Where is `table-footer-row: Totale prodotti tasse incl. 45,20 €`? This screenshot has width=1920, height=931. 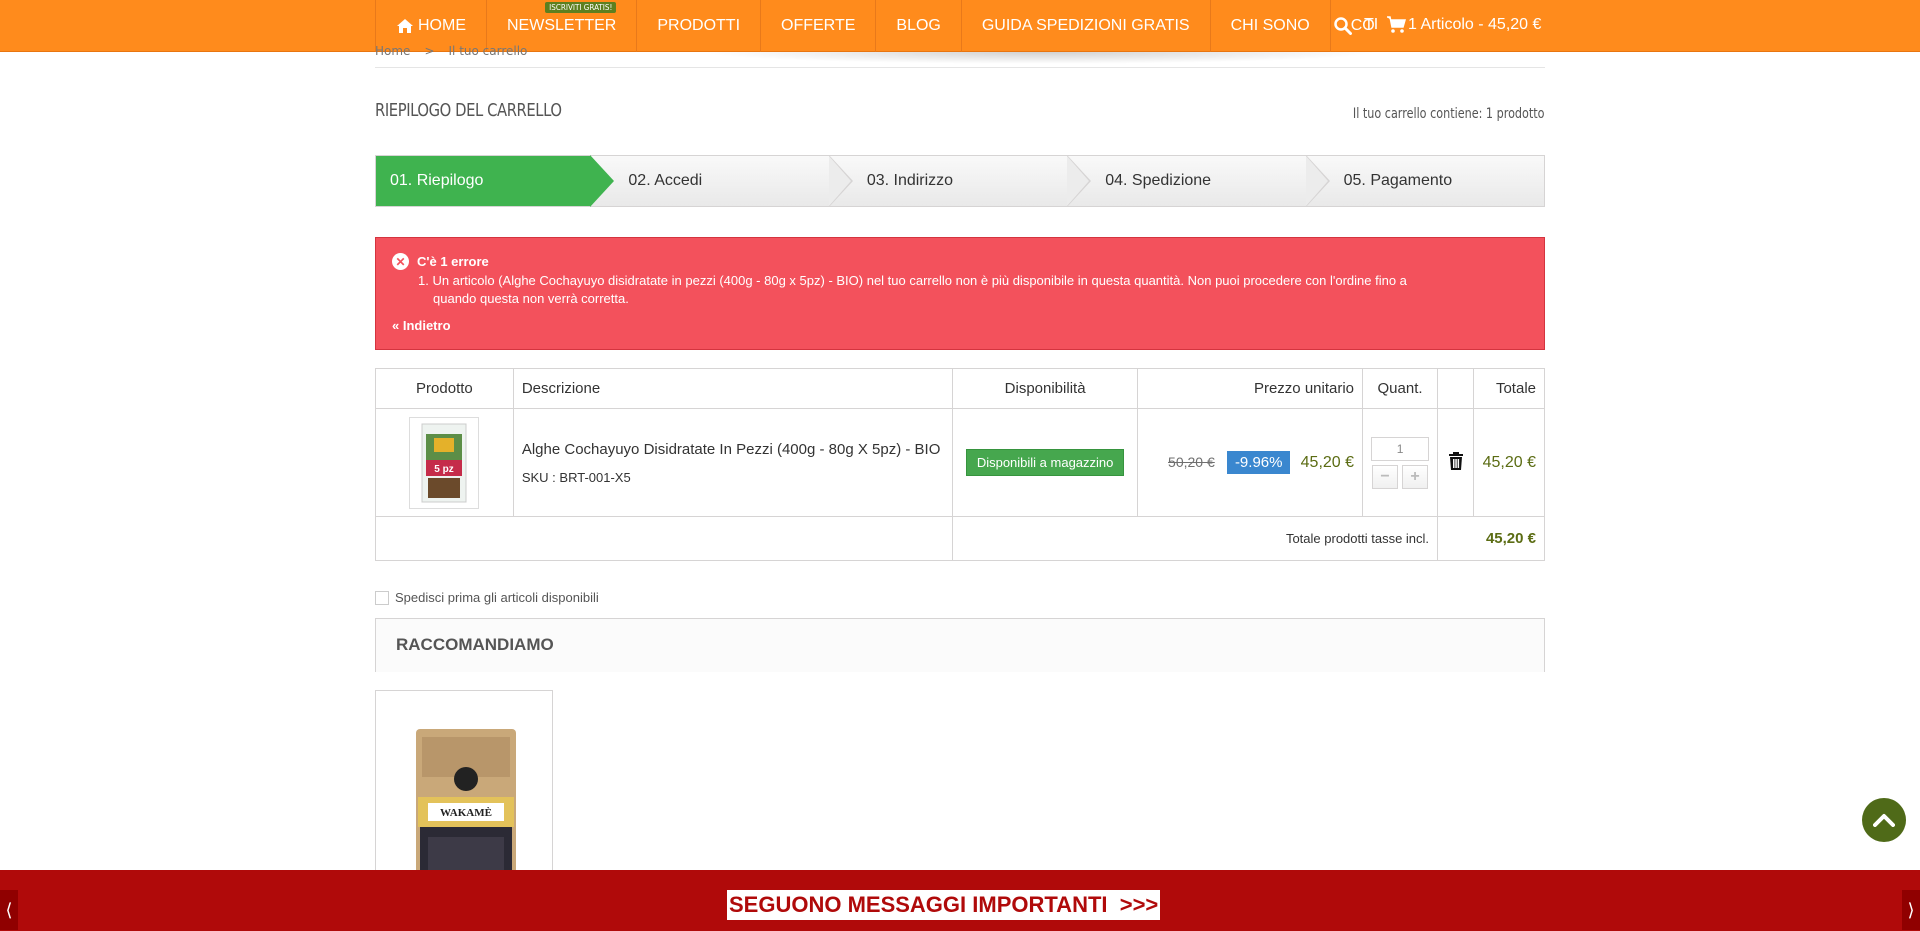 table-footer-row: Totale prodotti tasse incl. 45,20 € is located at coordinates (960, 538).